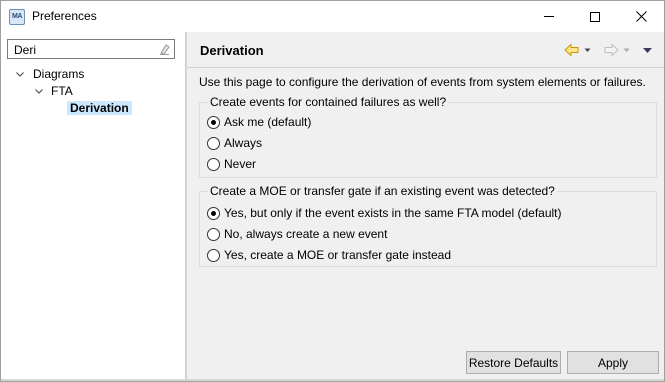  What do you see at coordinates (268, 122) in the screenshot?
I see `radio-label: Ask me (default)` at bounding box center [268, 122].